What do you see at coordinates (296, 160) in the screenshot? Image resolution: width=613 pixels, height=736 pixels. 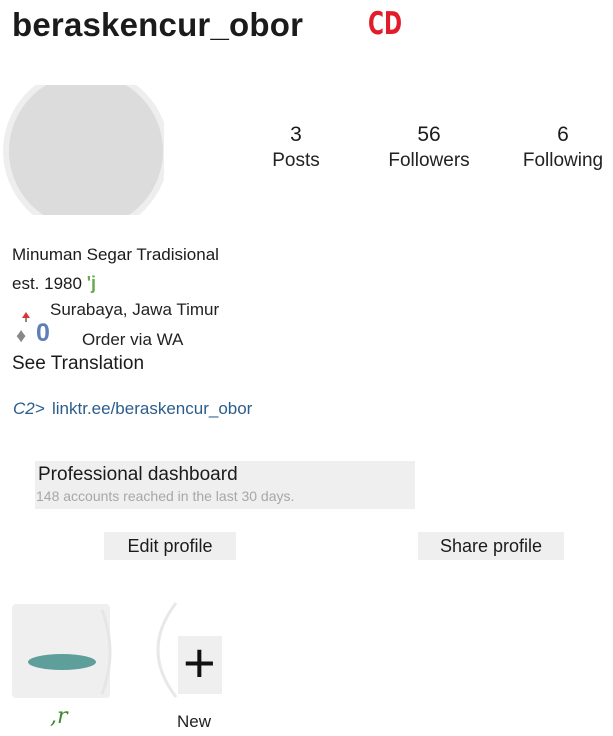 I see `stat-posts-label: Posts` at bounding box center [296, 160].